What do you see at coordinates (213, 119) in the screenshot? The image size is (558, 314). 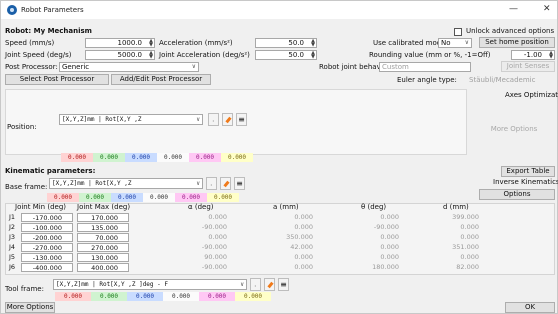 I see `copy-position-icon: ·` at bounding box center [213, 119].